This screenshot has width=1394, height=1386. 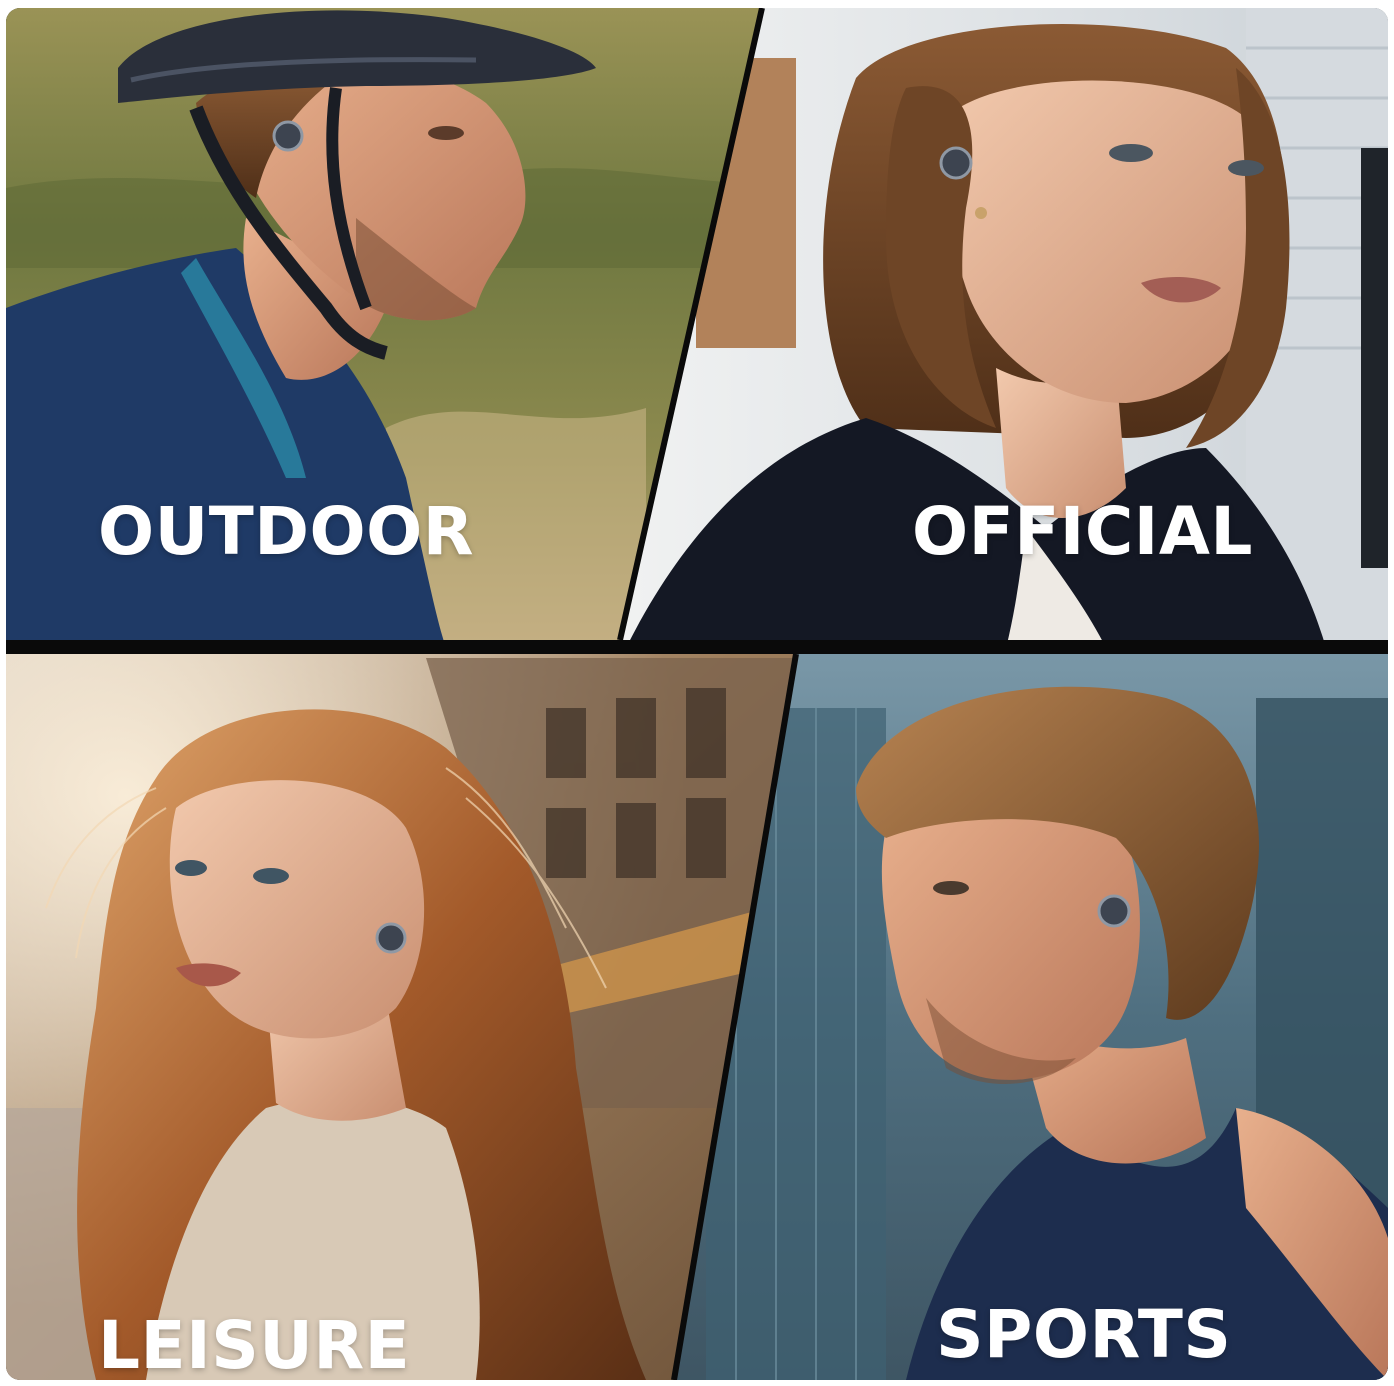 What do you see at coordinates (254, 1343) in the screenshot?
I see `leisure-label: LEISURE` at bounding box center [254, 1343].